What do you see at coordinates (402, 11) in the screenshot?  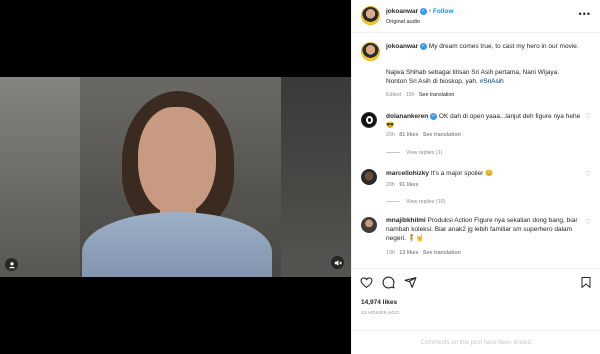 I see `author-username: jokoanwar` at bounding box center [402, 11].